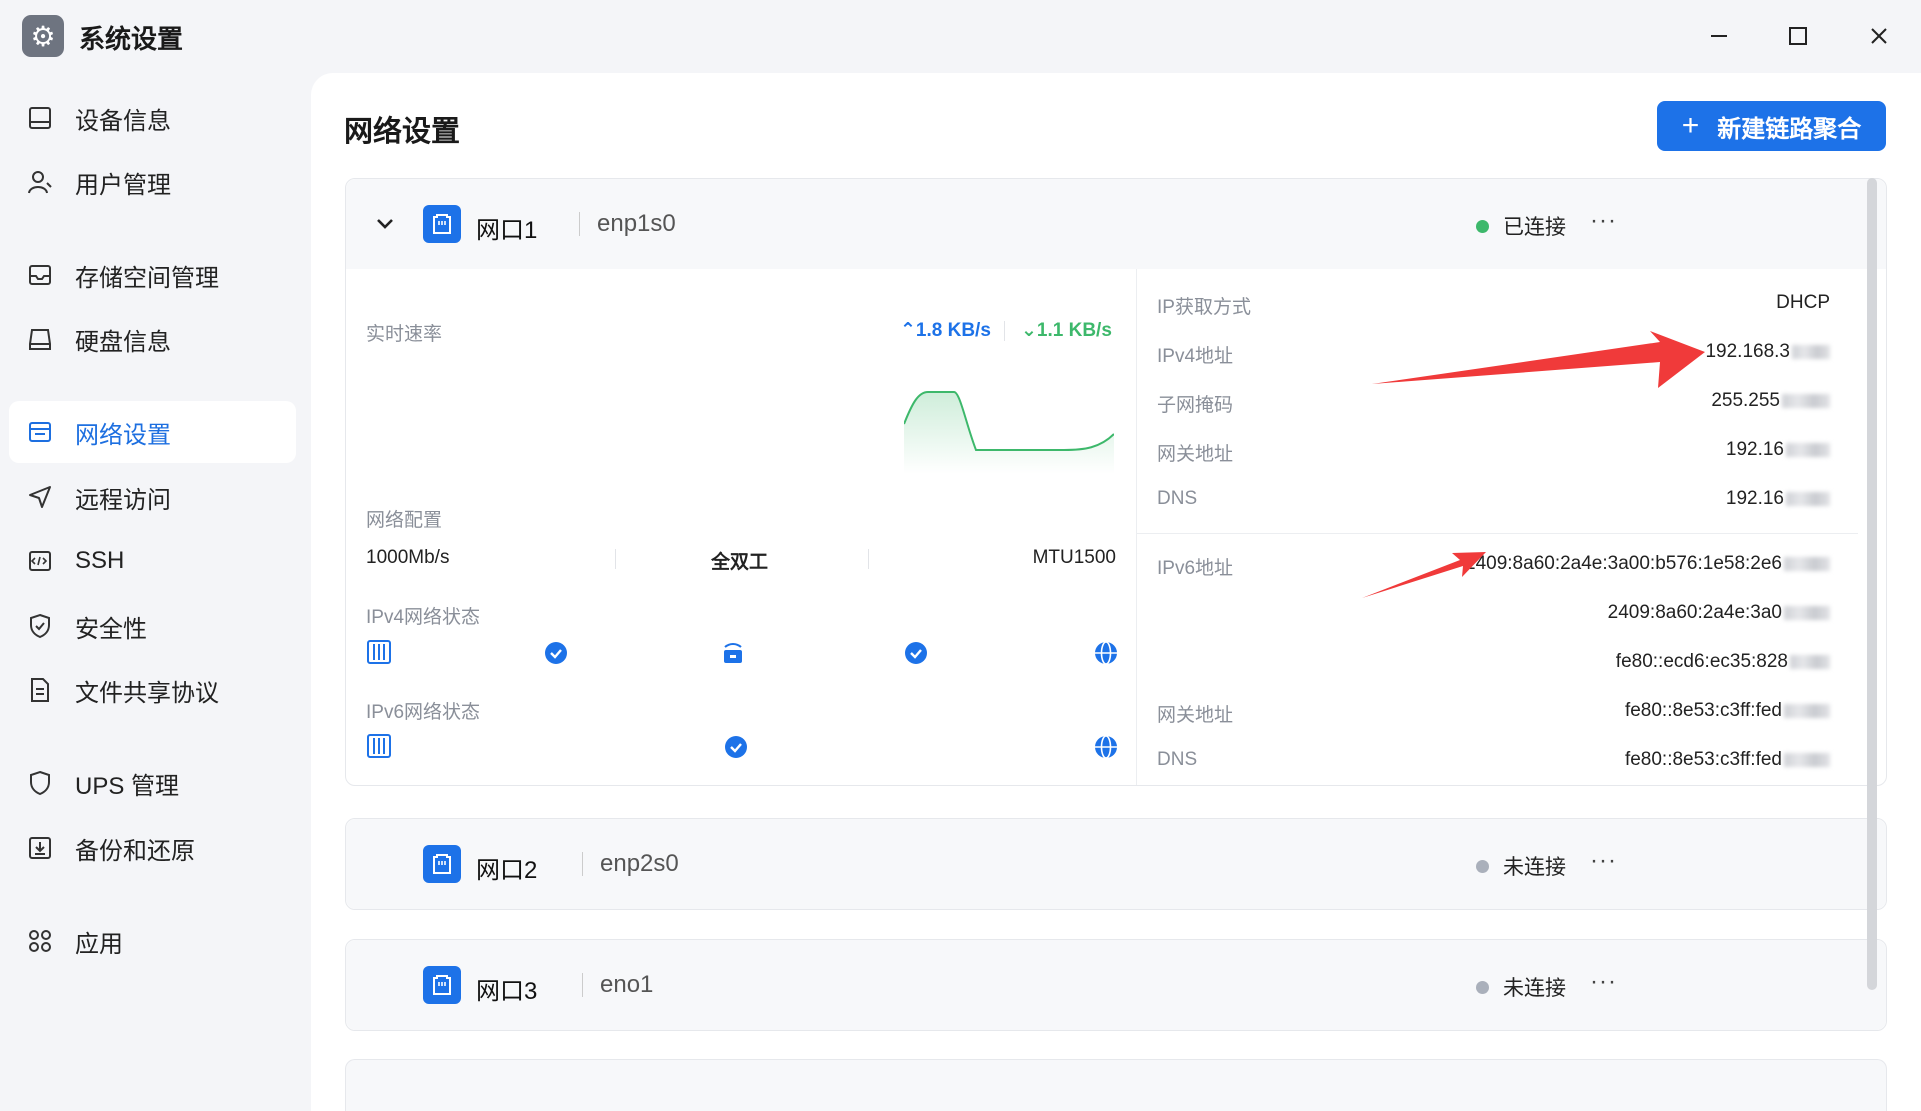 This screenshot has width=1921, height=1111. Describe the element at coordinates (960, 36) in the screenshot. I see `title-bar: ⚙ 系统设置` at that location.